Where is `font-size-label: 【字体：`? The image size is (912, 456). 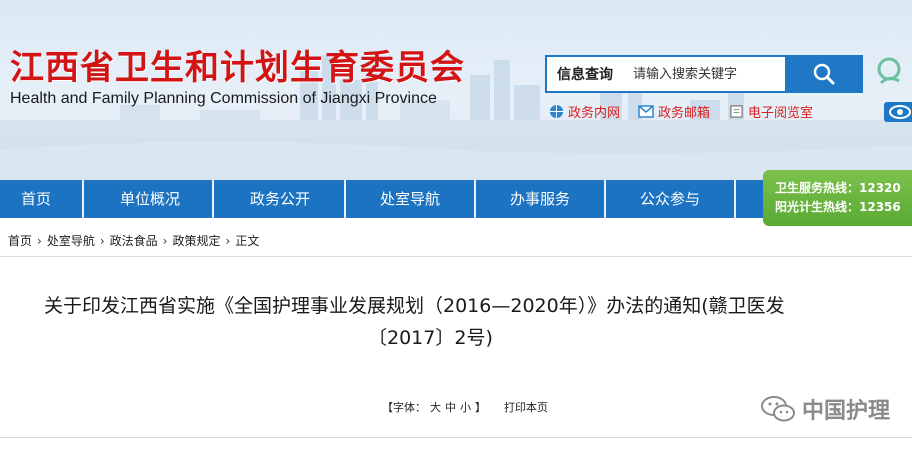 font-size-label: 【字体： is located at coordinates (404, 407).